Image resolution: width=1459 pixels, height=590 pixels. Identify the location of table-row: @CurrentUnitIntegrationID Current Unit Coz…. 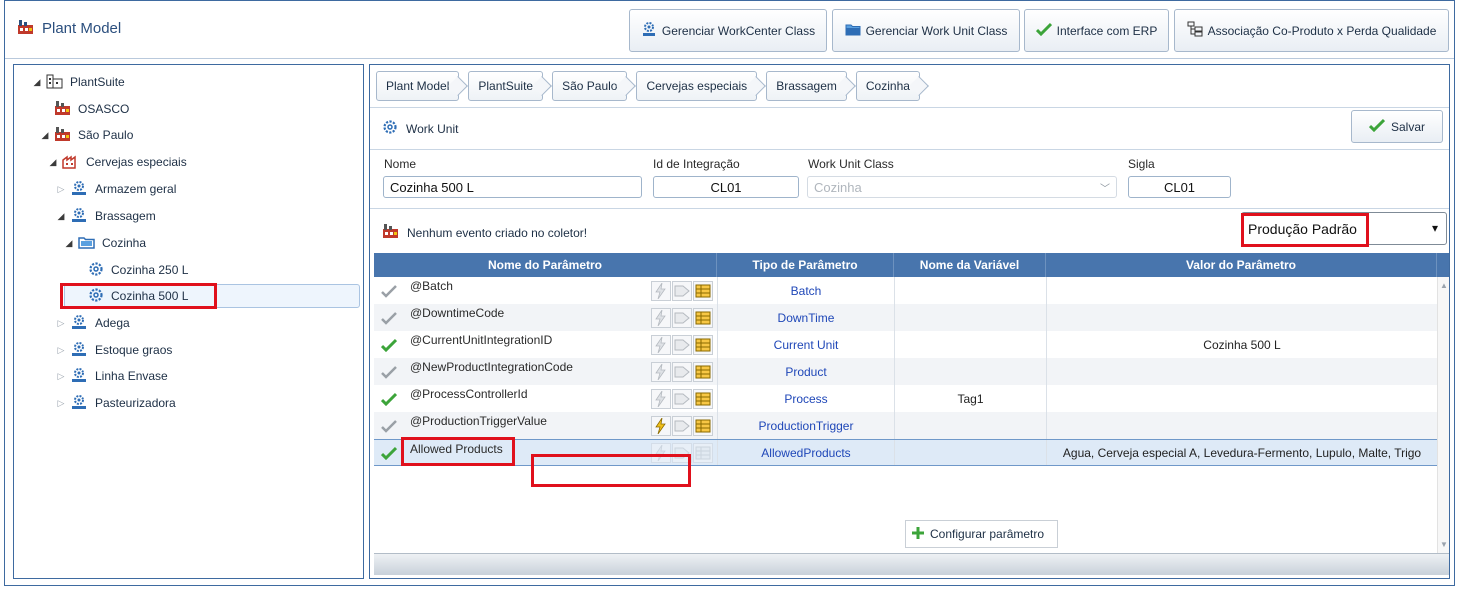
(905, 344).